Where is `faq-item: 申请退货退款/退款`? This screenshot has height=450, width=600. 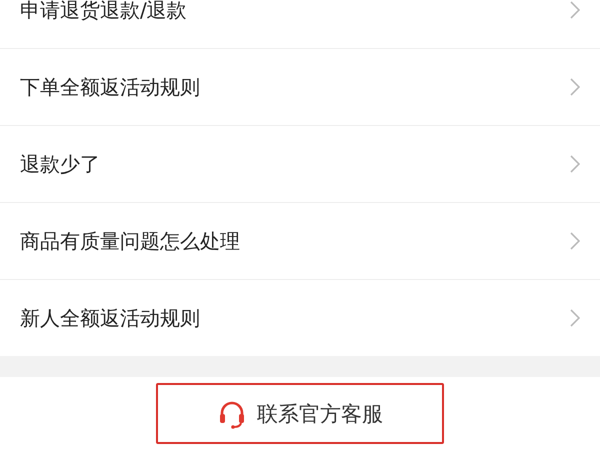 faq-item: 申请退货退款/退款 is located at coordinates (300, 24).